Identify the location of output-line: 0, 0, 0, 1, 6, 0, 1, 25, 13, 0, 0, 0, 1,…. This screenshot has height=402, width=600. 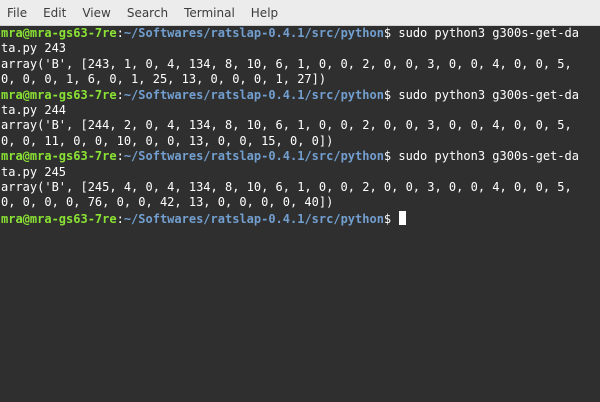
(164, 79).